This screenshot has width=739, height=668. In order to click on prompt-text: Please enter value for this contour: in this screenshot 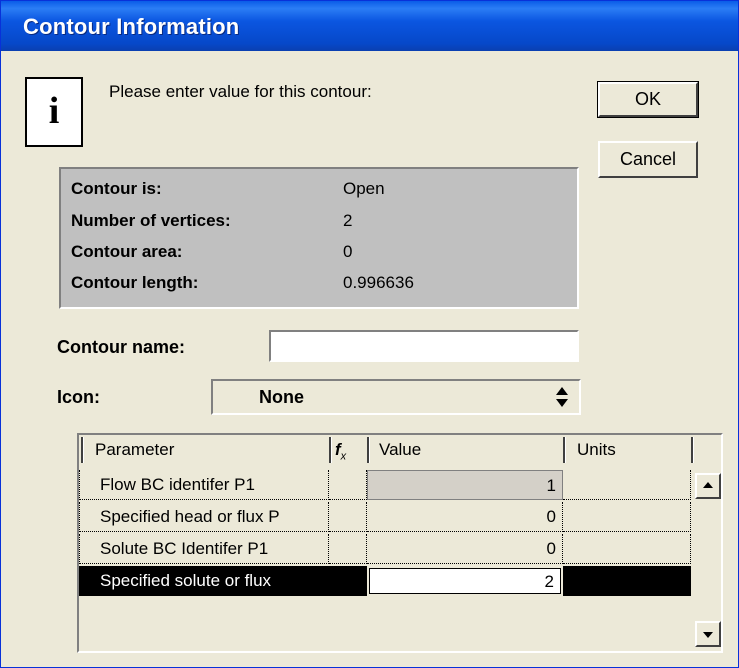, I will do `click(240, 91)`.